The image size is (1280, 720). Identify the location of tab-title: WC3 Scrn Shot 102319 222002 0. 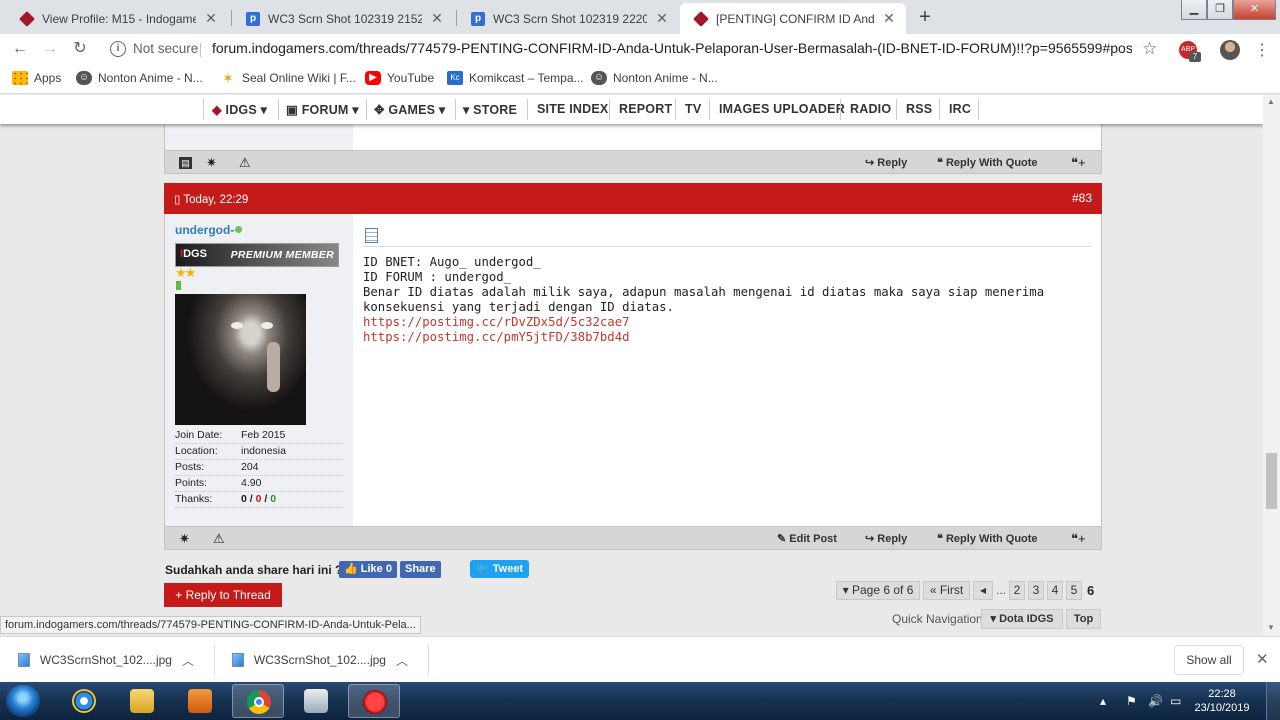
(570, 18).